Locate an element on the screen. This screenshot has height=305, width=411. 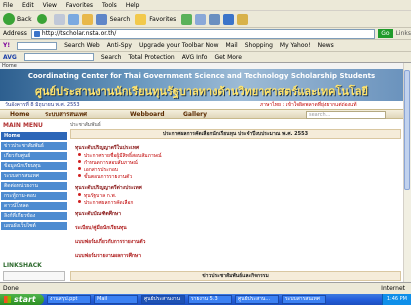
tab-information-system: ระบบสารสนเทศ is located at coordinates (66, 115).